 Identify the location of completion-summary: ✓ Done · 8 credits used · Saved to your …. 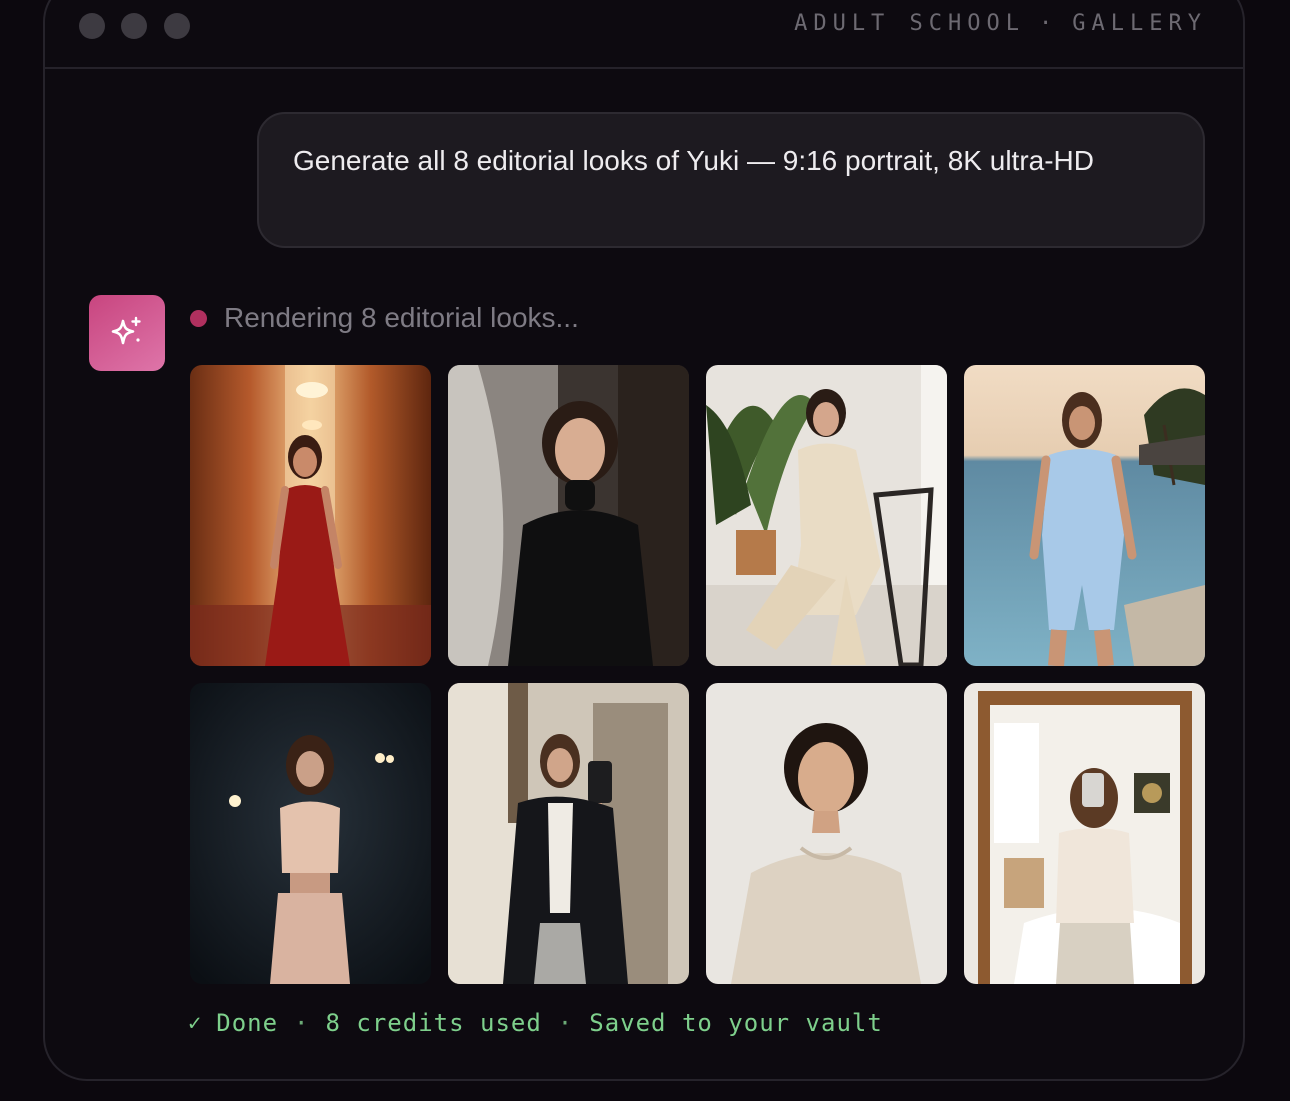
(535, 1023).